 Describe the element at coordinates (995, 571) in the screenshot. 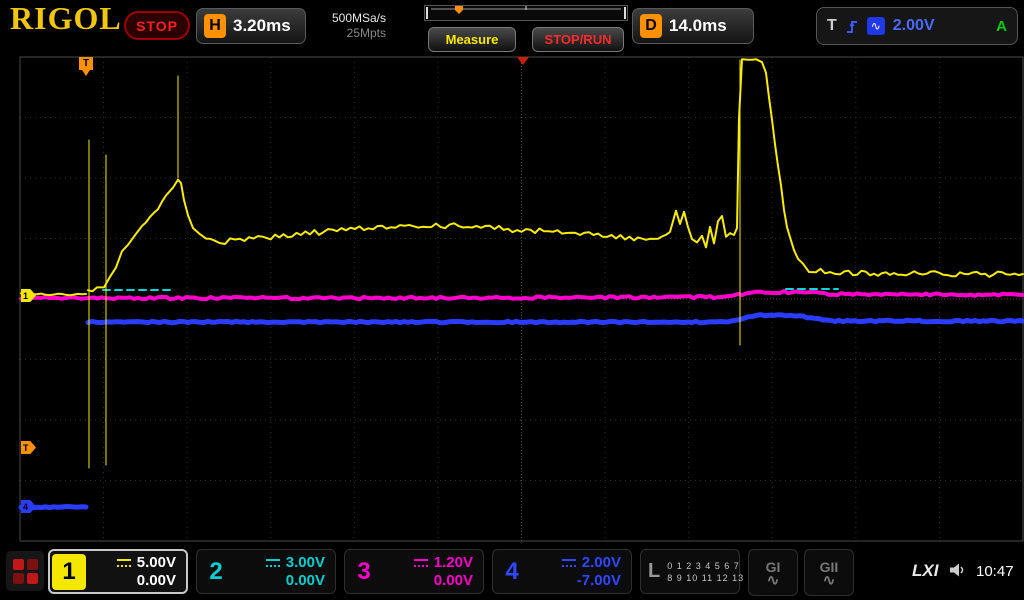

I see `clock: 10:47` at that location.